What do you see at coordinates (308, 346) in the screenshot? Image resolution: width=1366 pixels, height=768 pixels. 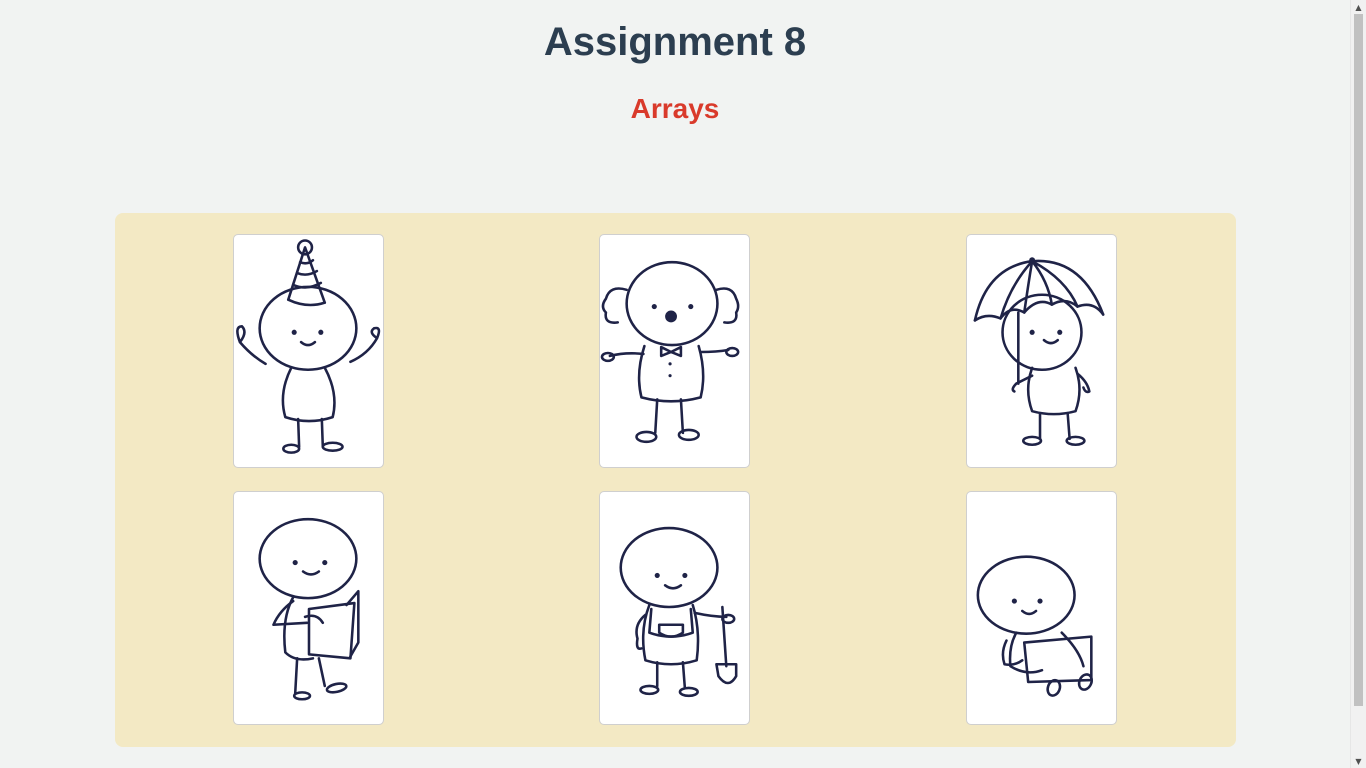 I see `party-hat-doodle-icon` at bounding box center [308, 346].